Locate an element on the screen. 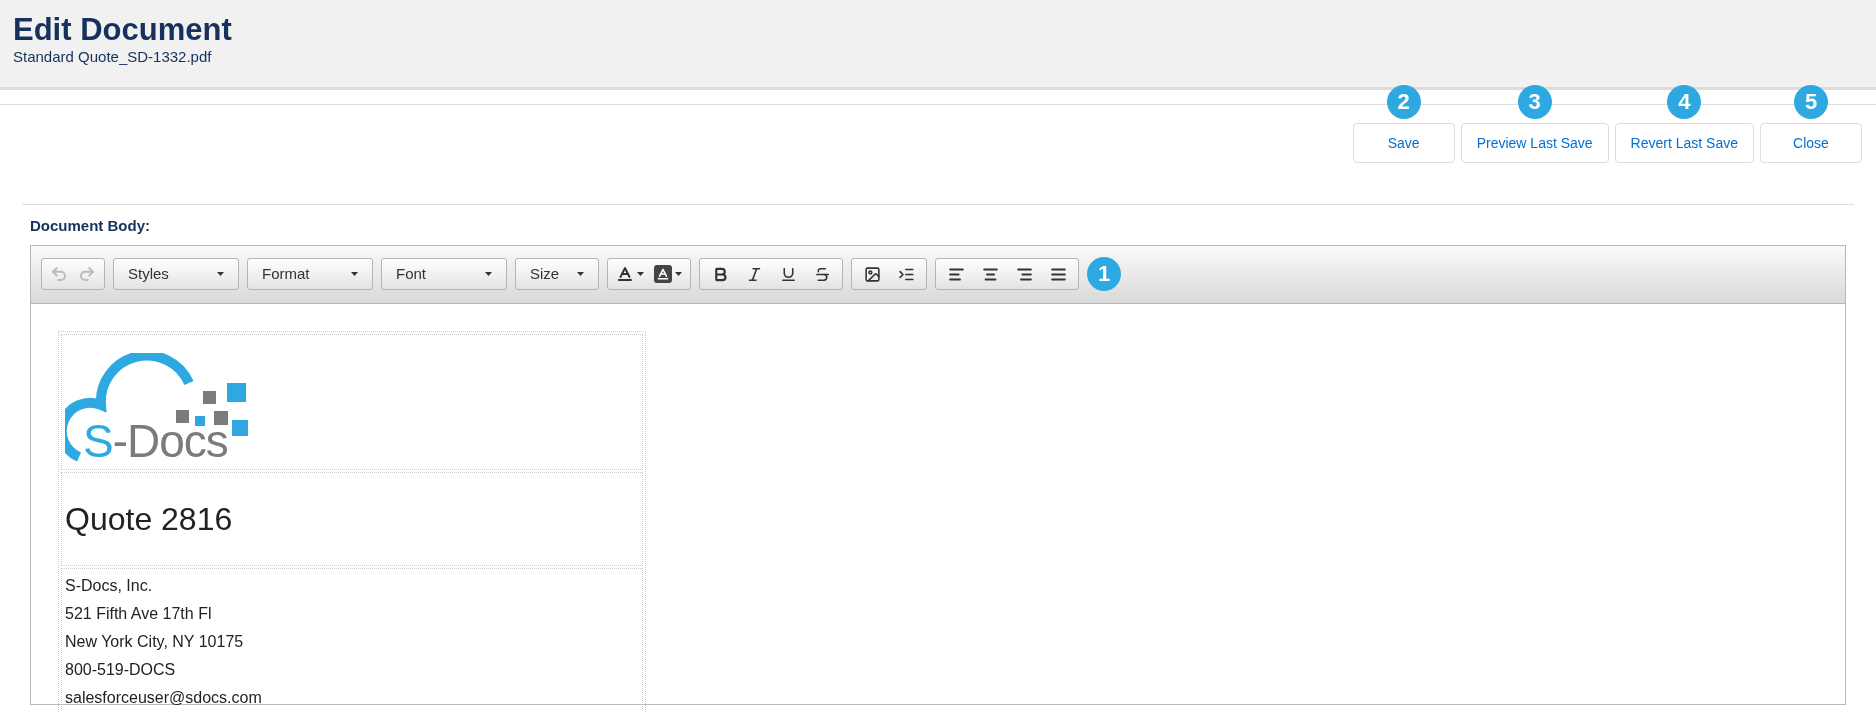  text-color-icon is located at coordinates (625, 274).